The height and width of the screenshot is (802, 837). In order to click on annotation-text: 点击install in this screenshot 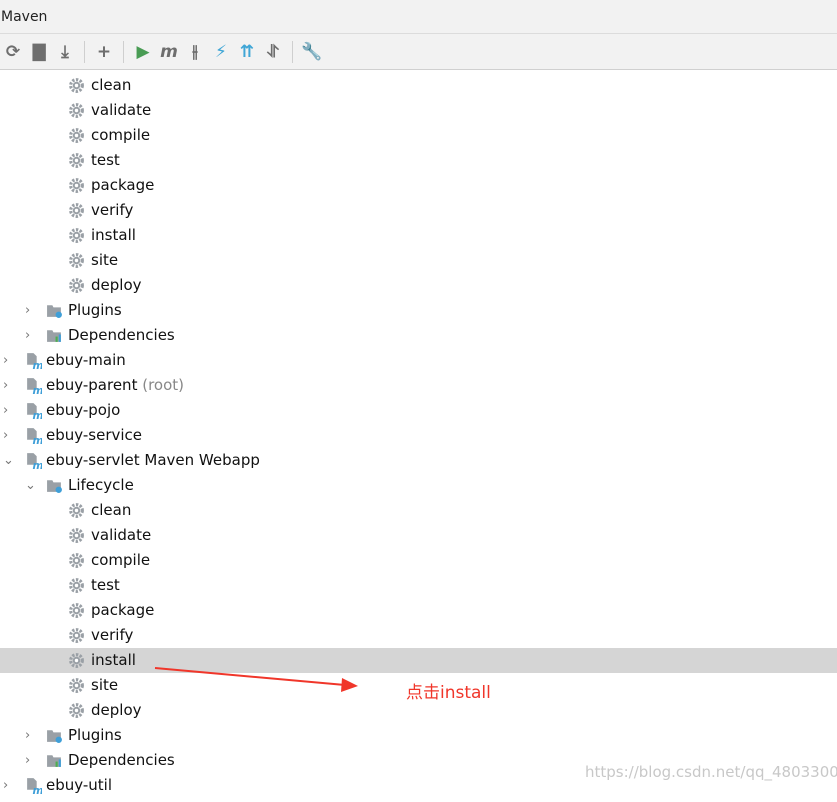, I will do `click(448, 693)`.